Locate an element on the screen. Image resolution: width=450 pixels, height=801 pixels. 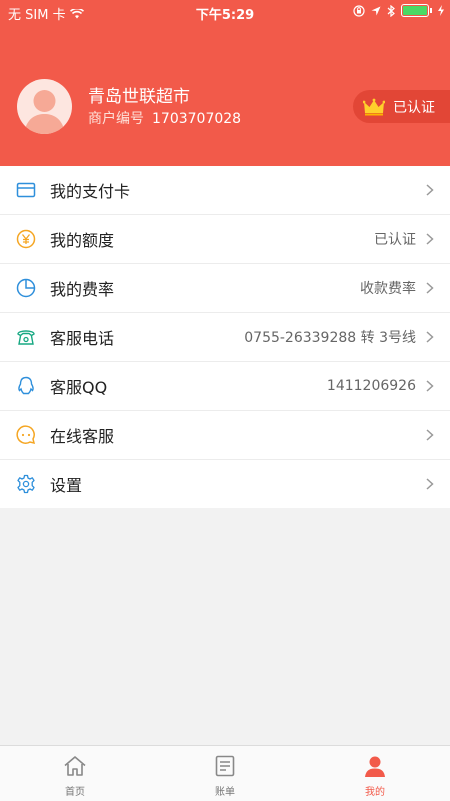
clock-pie-icon is located at coordinates (26, 288).